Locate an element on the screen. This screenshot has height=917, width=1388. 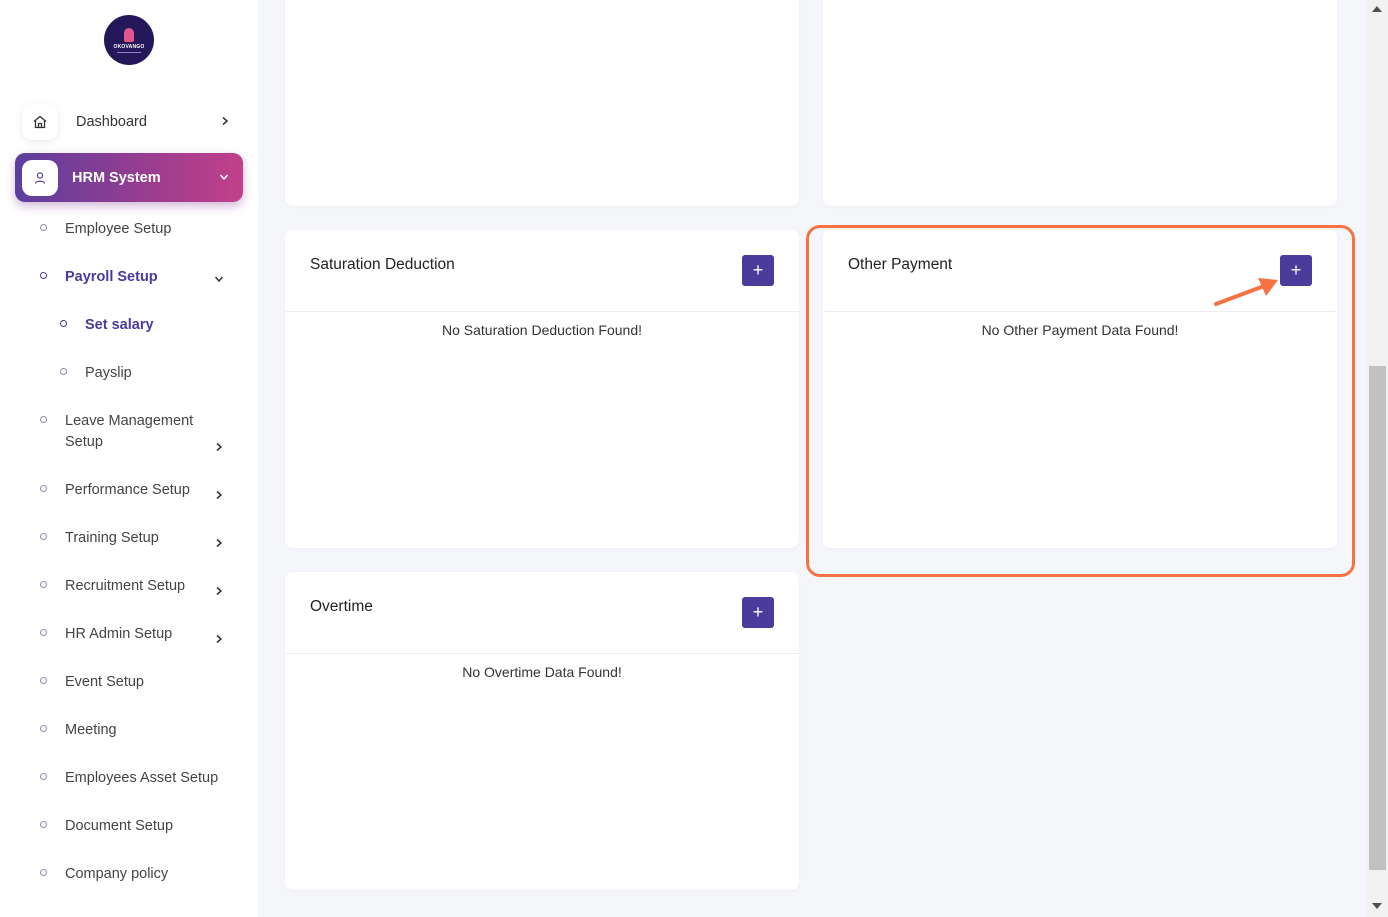
logo-underline is located at coordinates (129, 52).